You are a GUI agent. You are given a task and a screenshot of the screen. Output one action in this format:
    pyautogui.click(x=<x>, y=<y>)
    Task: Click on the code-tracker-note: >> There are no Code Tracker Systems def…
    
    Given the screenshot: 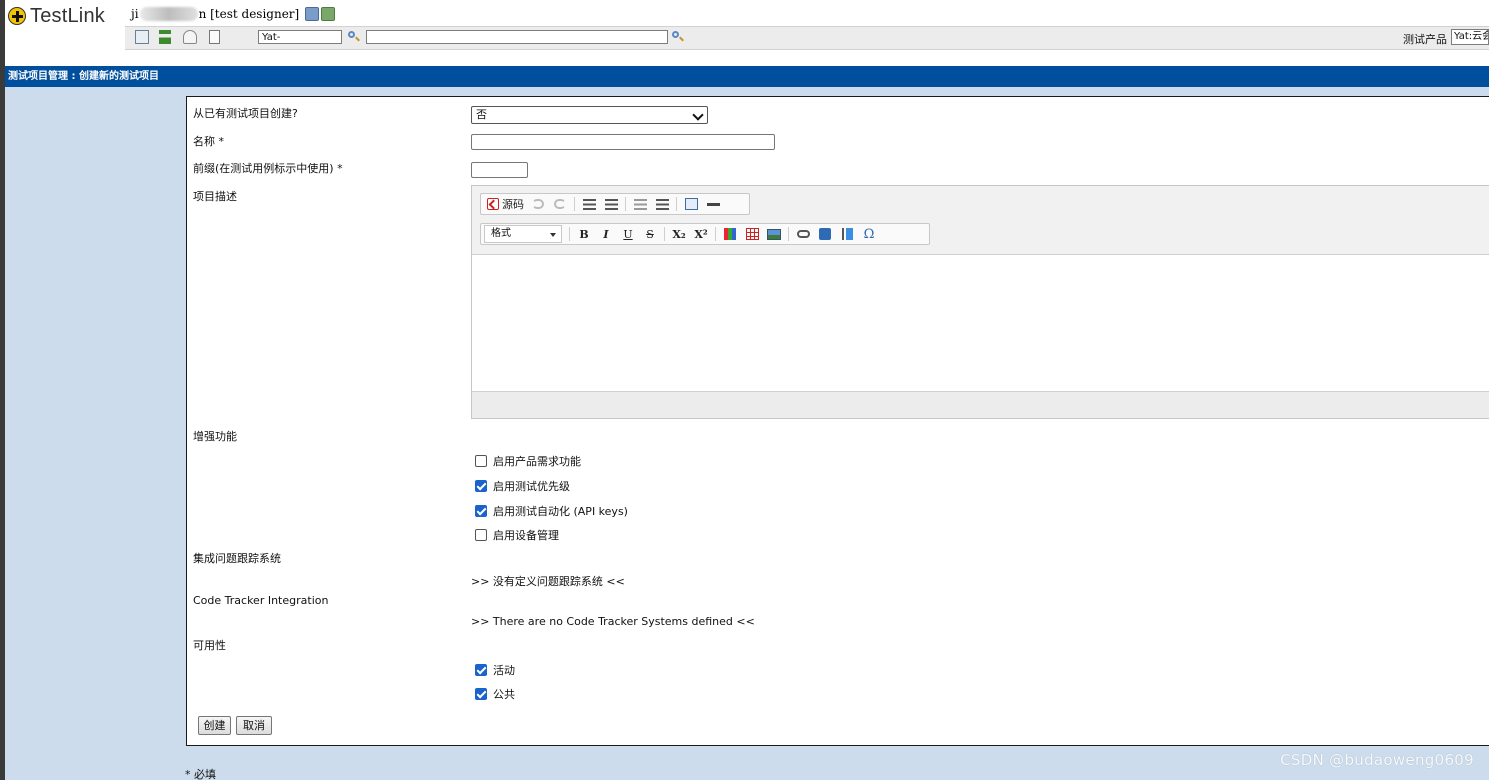 What is the action you would take?
    pyautogui.click(x=613, y=621)
    